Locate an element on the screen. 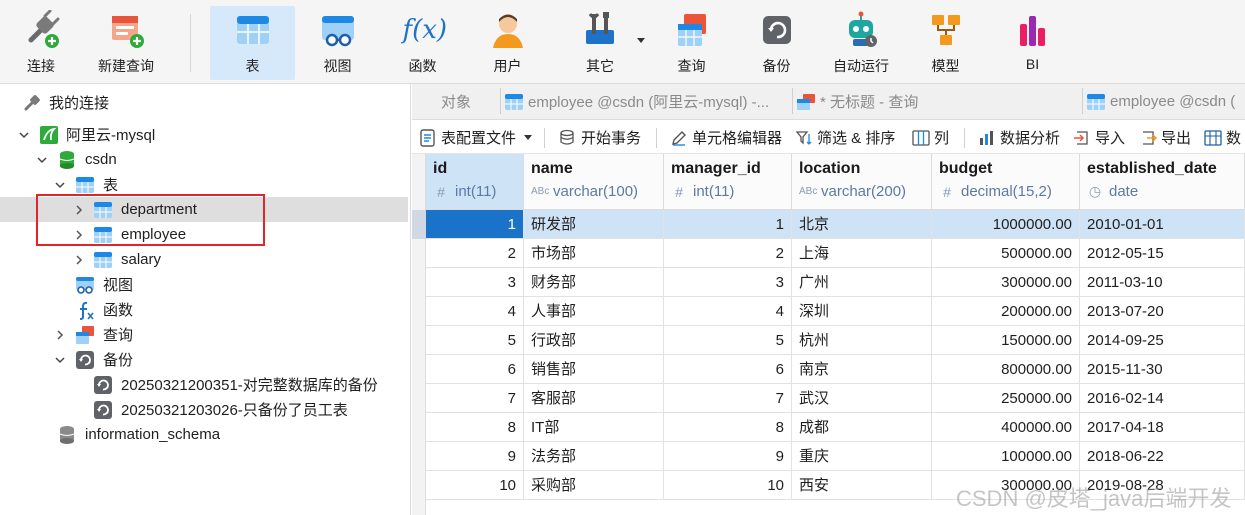  table-cell-id: 3 is located at coordinates (475, 282).